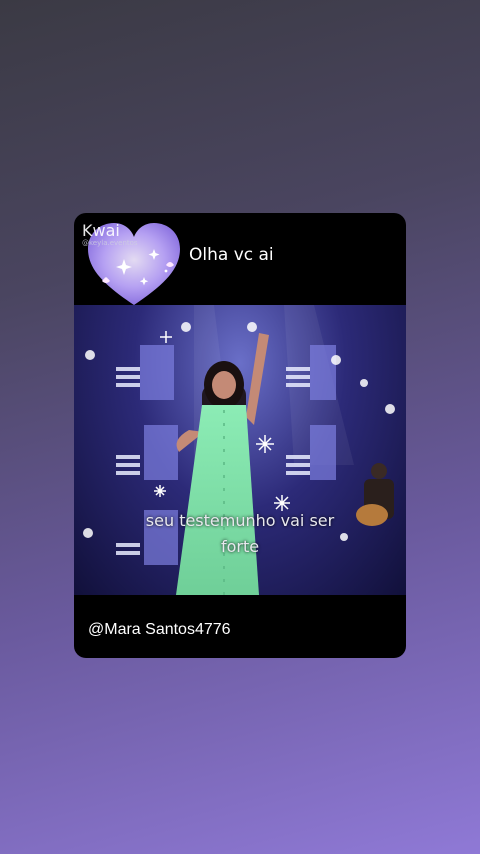 The width and height of the screenshot is (480, 854). What do you see at coordinates (231, 255) in the screenshot?
I see `header-caption: Olha vc ai` at bounding box center [231, 255].